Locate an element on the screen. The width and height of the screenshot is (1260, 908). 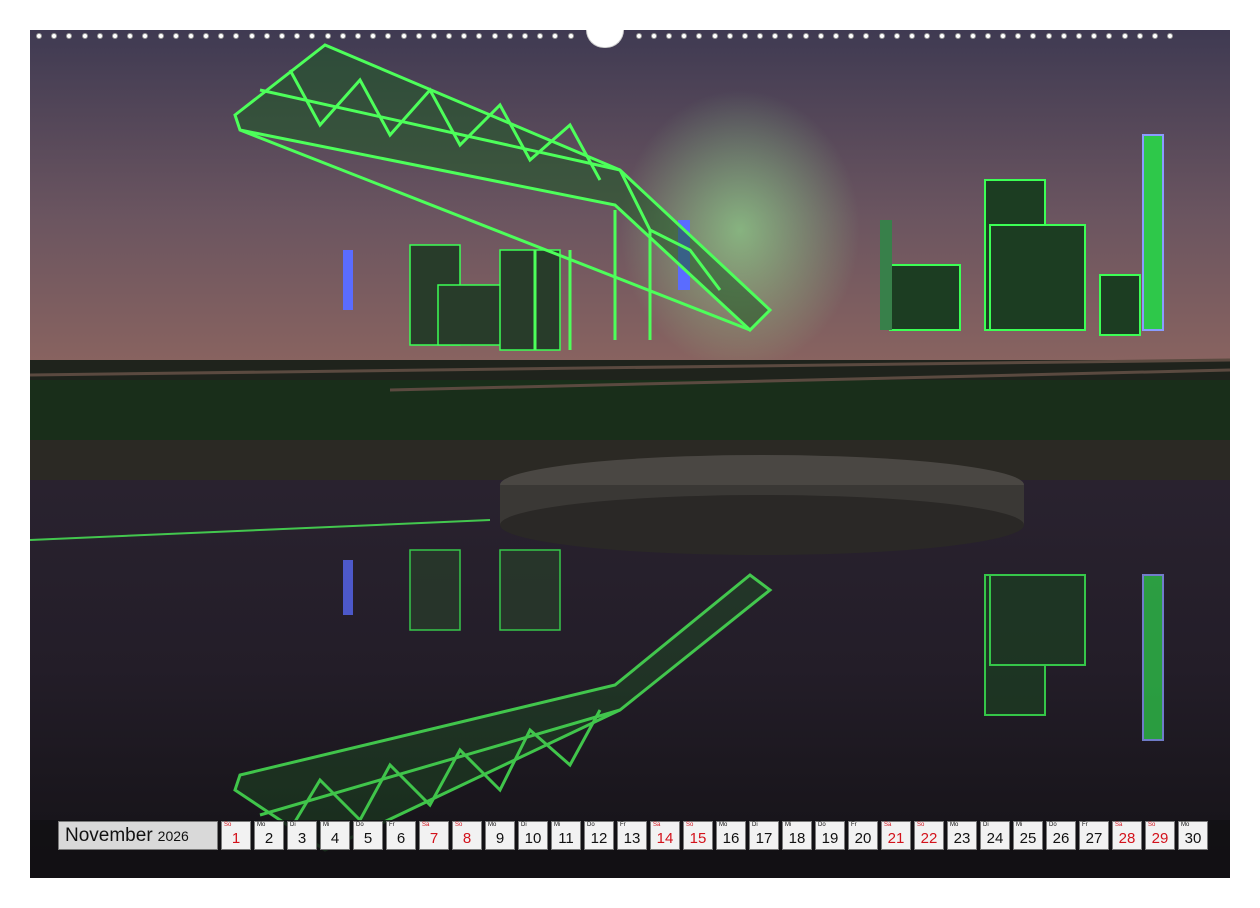
day-cell: Mo 30 is located at coordinates (1193, 835).